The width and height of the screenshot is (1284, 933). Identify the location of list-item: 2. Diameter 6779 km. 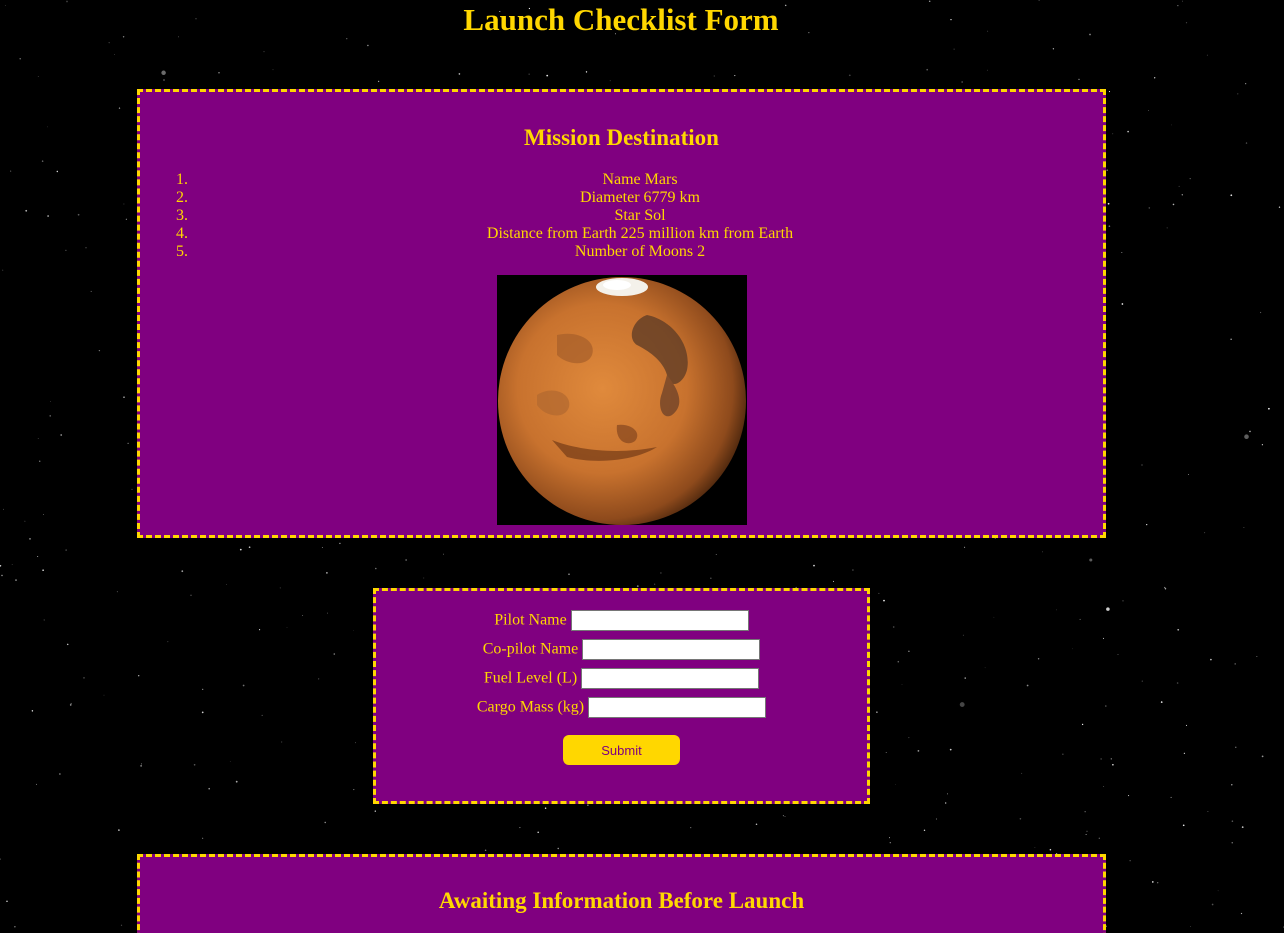
(438, 197).